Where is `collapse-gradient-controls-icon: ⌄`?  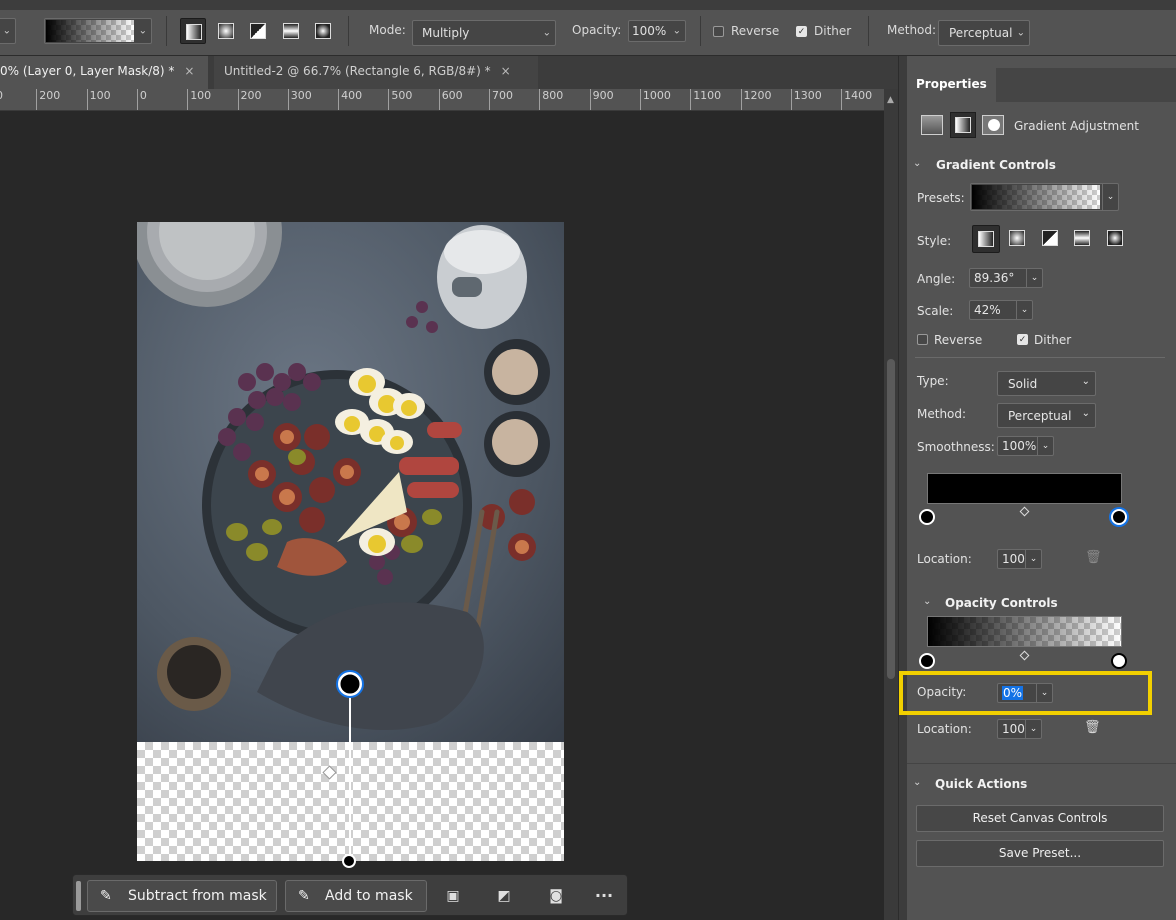 collapse-gradient-controls-icon: ⌄ is located at coordinates (917, 163).